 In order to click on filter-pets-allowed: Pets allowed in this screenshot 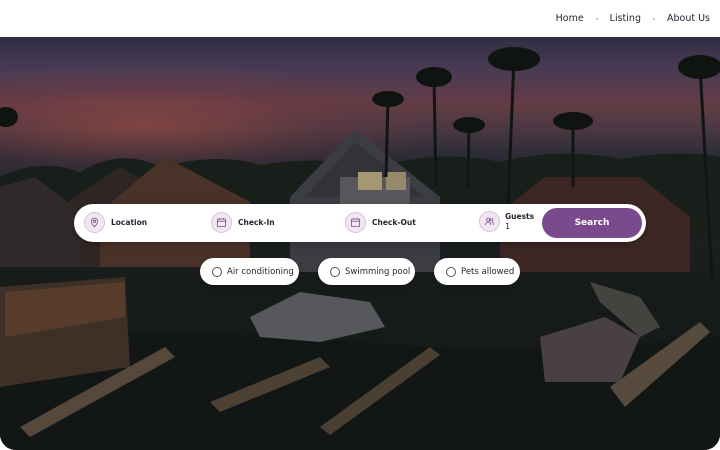, I will do `click(477, 271)`.